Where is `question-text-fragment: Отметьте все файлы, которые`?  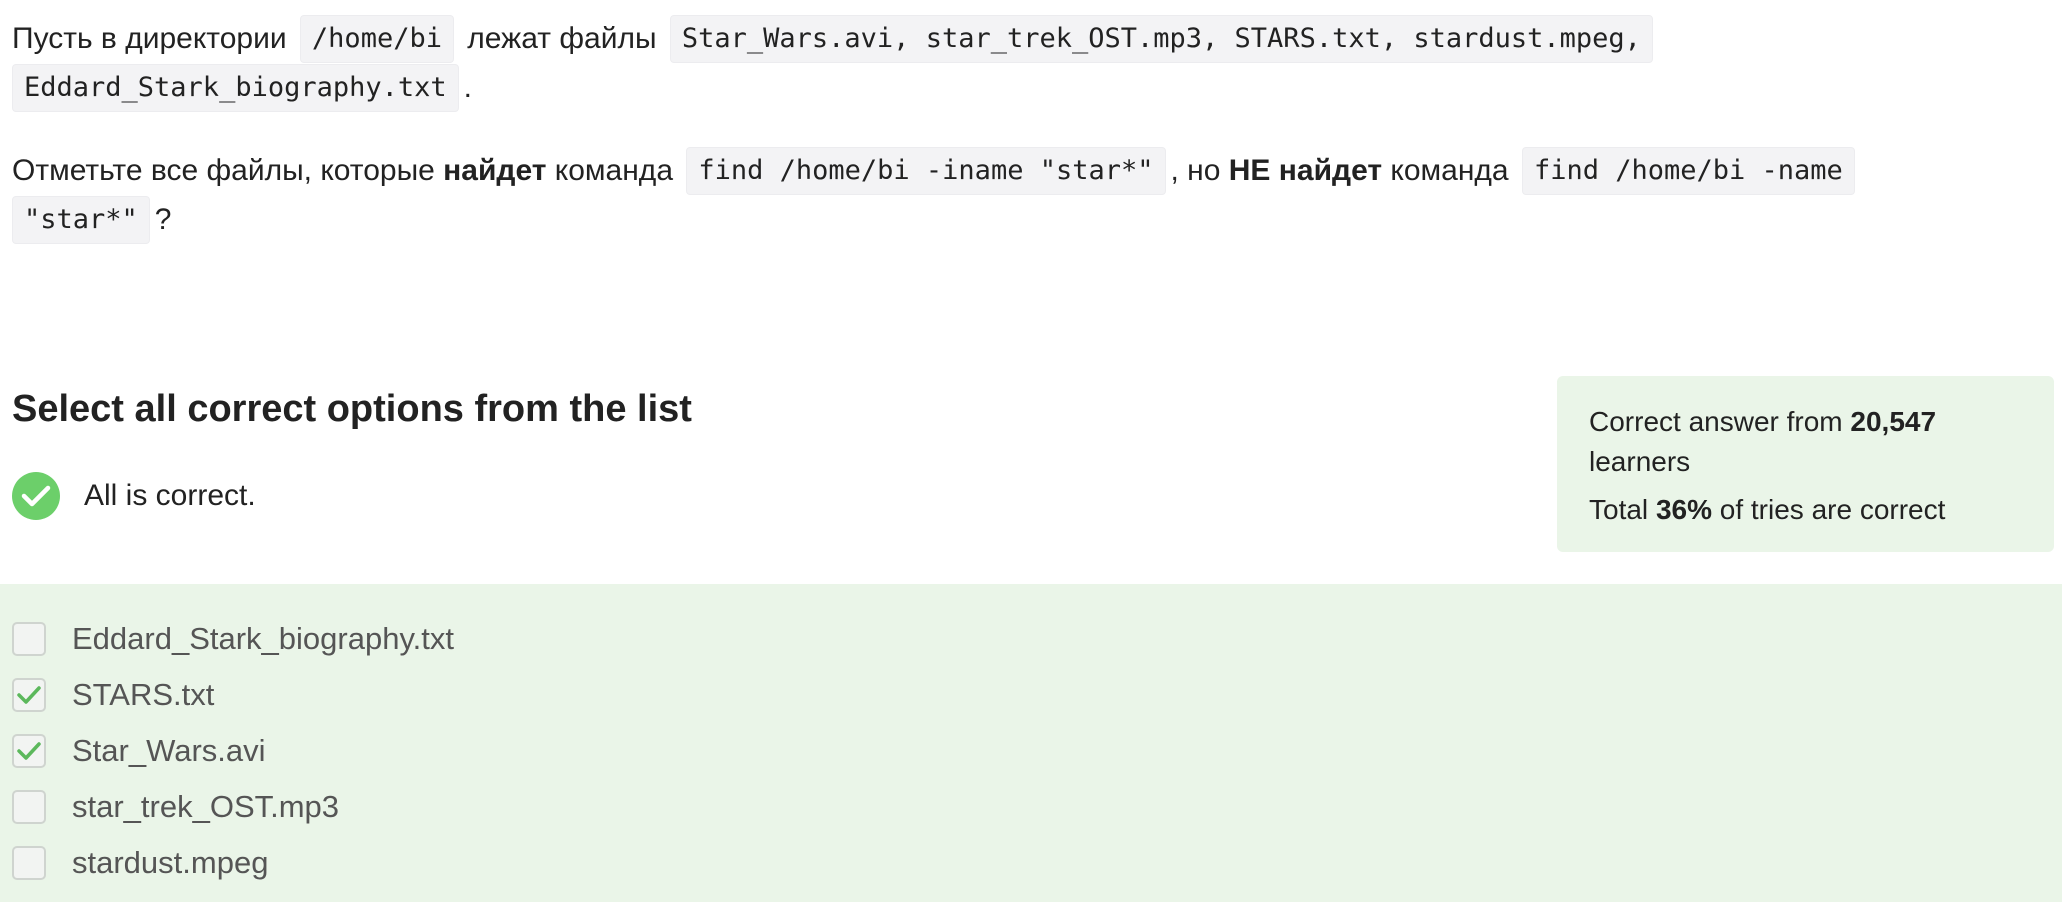 question-text-fragment: Отметьте все файлы, которые is located at coordinates (228, 170).